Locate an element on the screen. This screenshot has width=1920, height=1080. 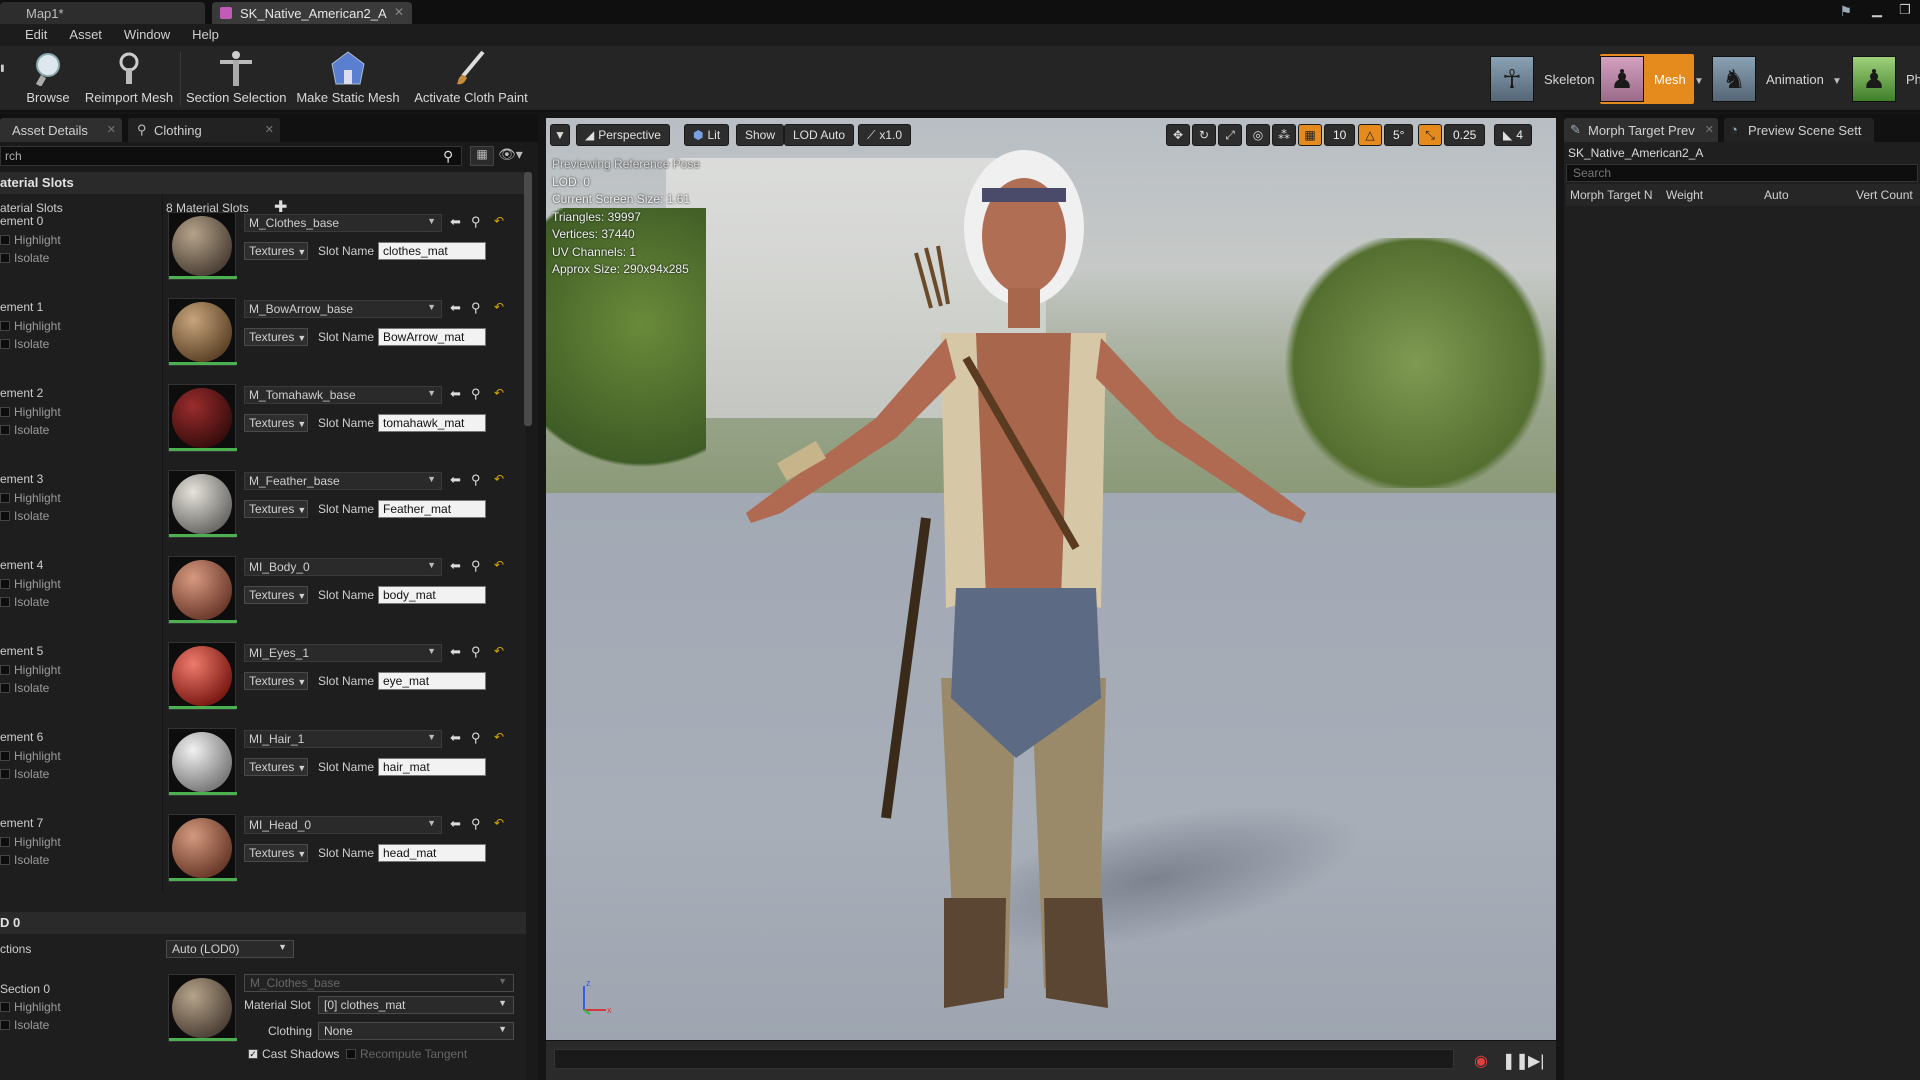
lod-auto-button: LOD Auto is located at coordinates (819, 135).